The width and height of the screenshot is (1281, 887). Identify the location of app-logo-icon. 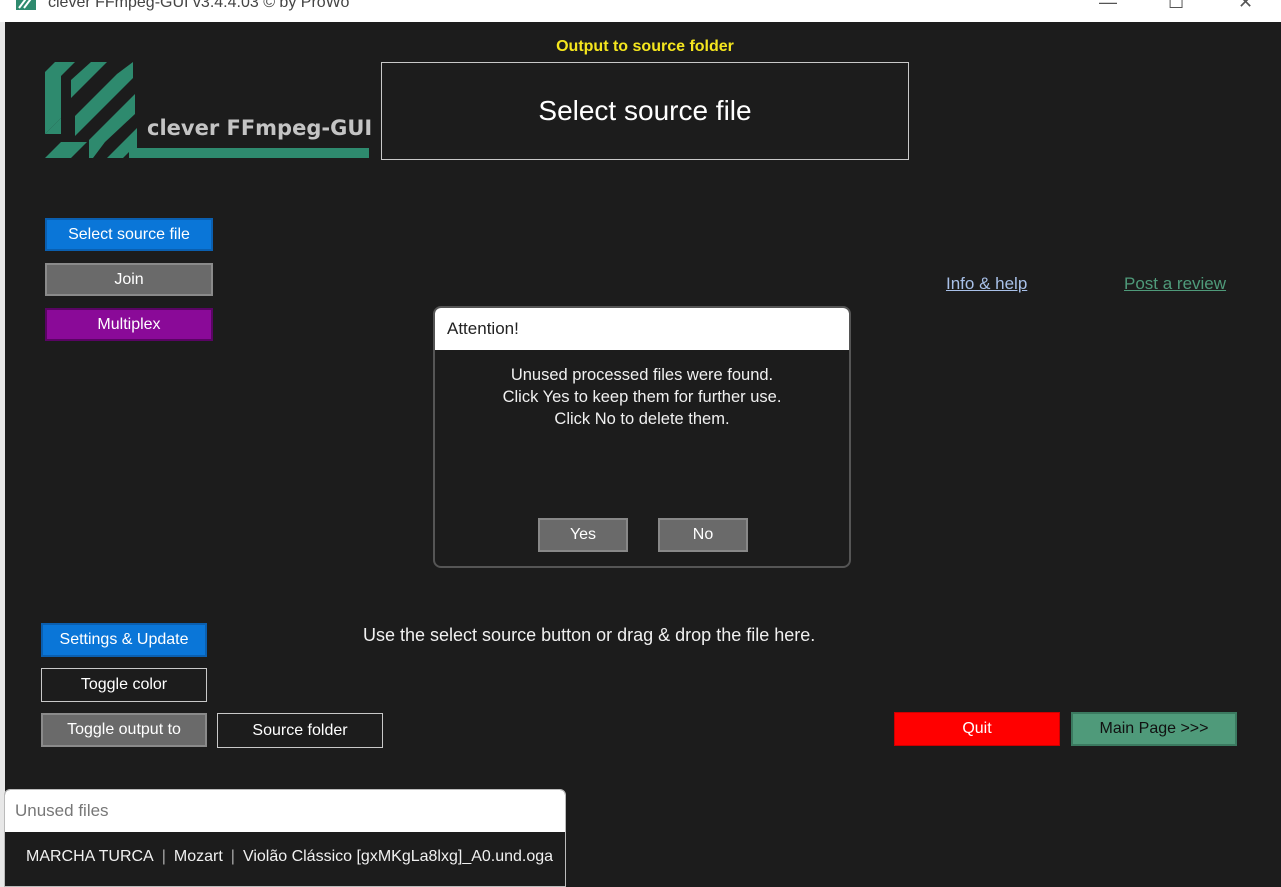
(26, 5).